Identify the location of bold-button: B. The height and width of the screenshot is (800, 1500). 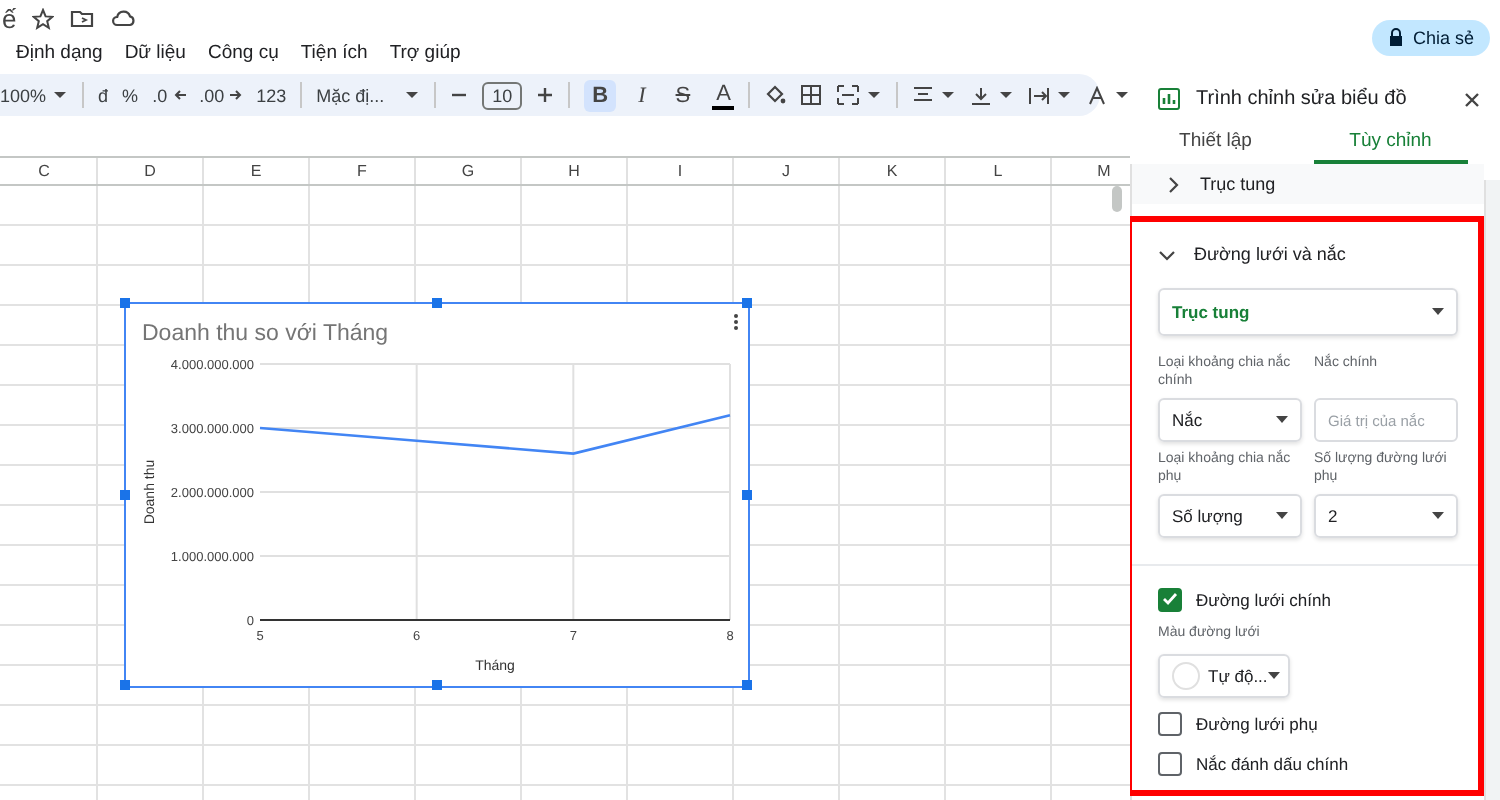
(600, 95).